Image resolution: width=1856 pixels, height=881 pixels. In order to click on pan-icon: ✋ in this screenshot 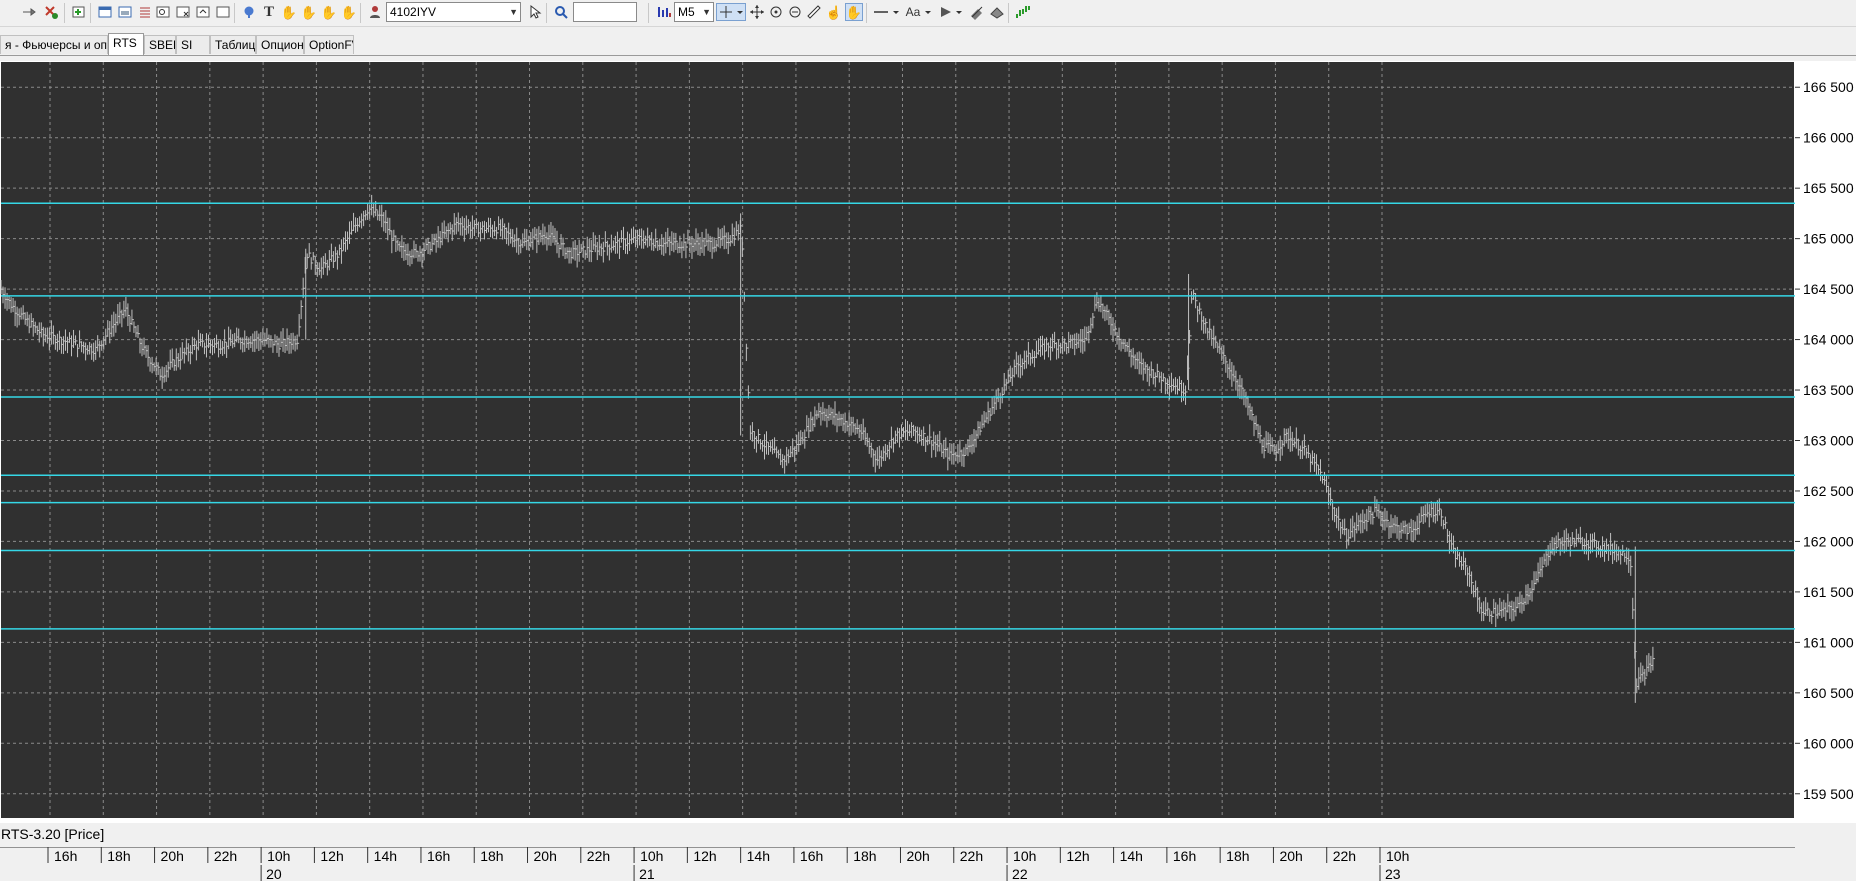, I will do `click(854, 12)`.